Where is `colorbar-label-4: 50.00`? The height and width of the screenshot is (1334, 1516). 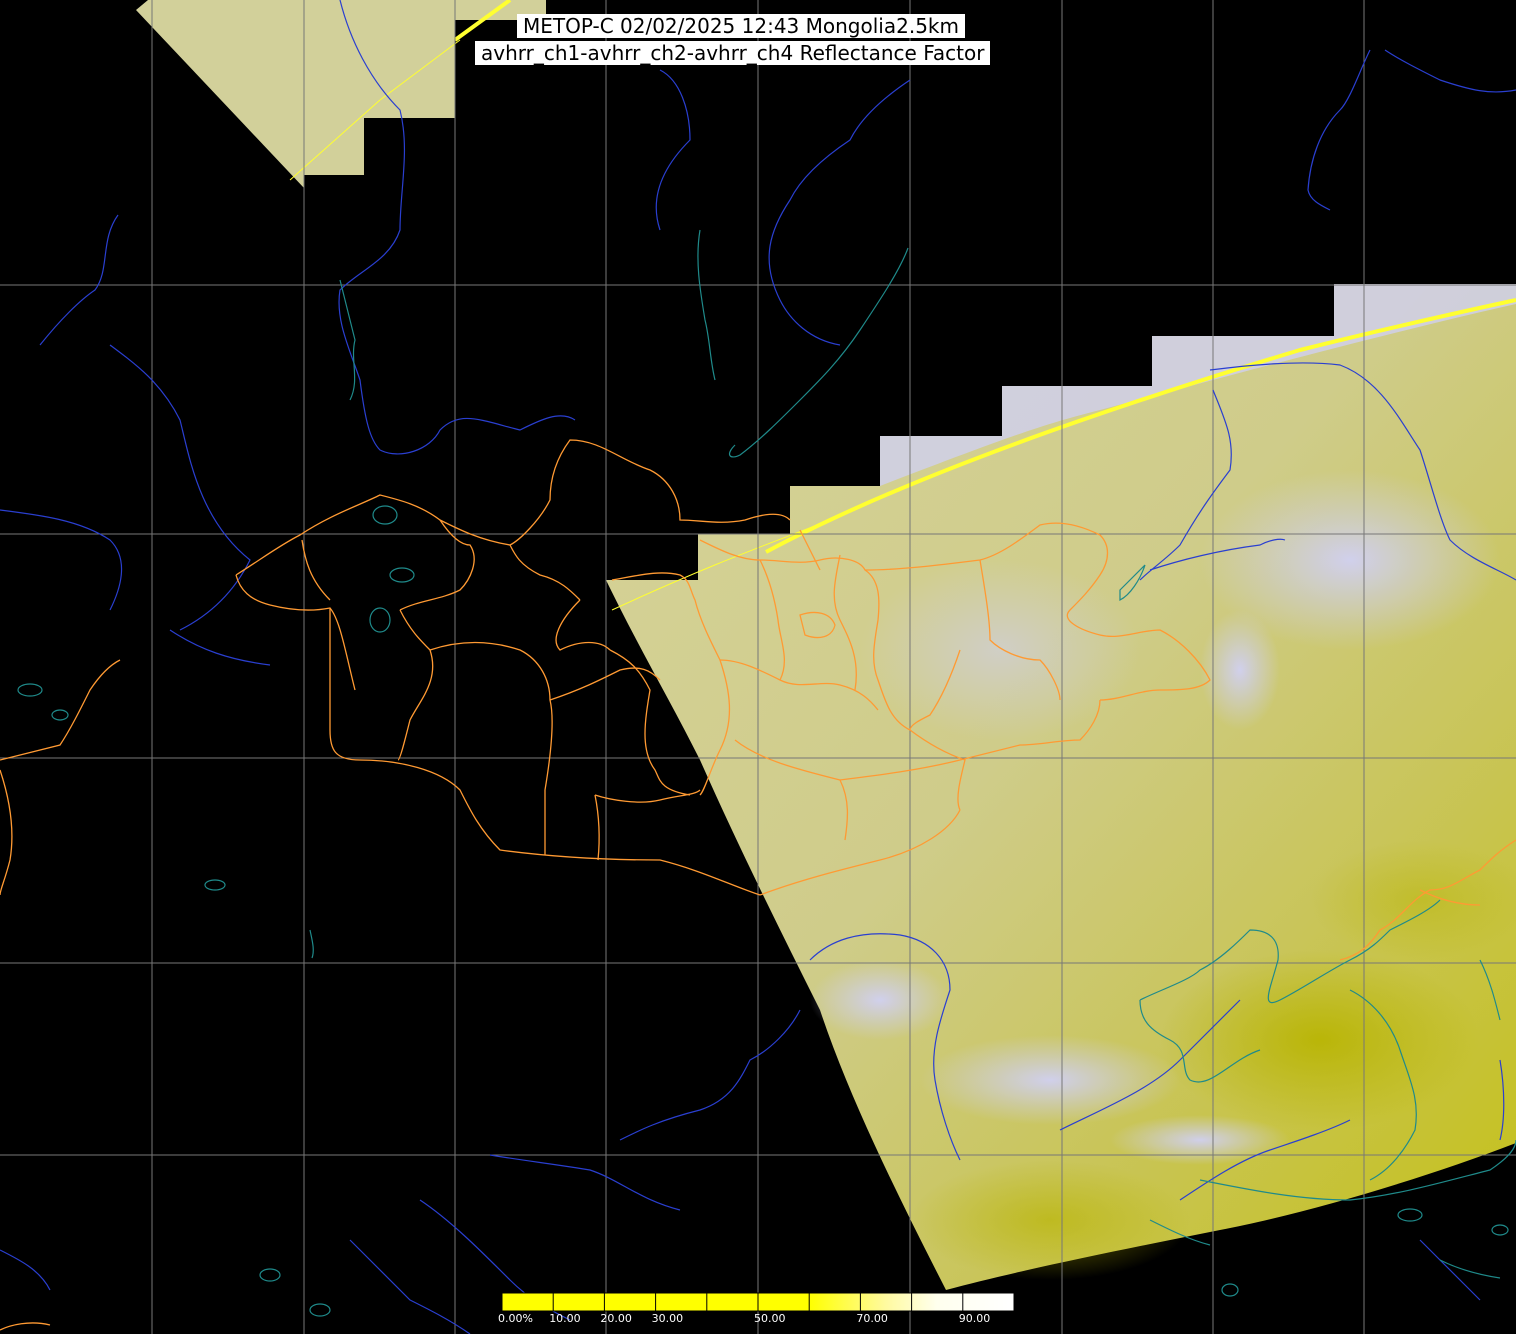
colorbar-label-4: 50.00 is located at coordinates (770, 1318).